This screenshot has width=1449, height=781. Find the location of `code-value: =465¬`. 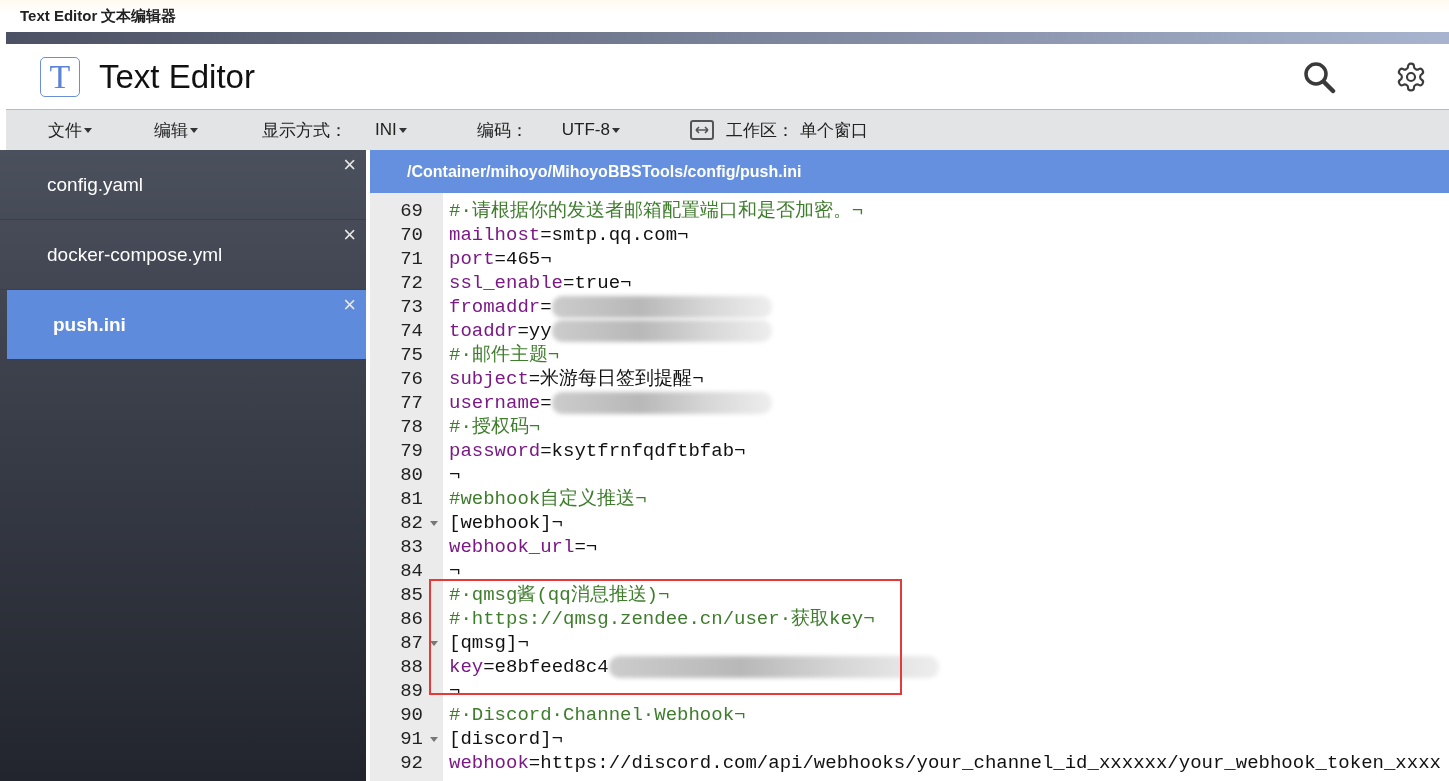

code-value: =465¬ is located at coordinates (523, 259).